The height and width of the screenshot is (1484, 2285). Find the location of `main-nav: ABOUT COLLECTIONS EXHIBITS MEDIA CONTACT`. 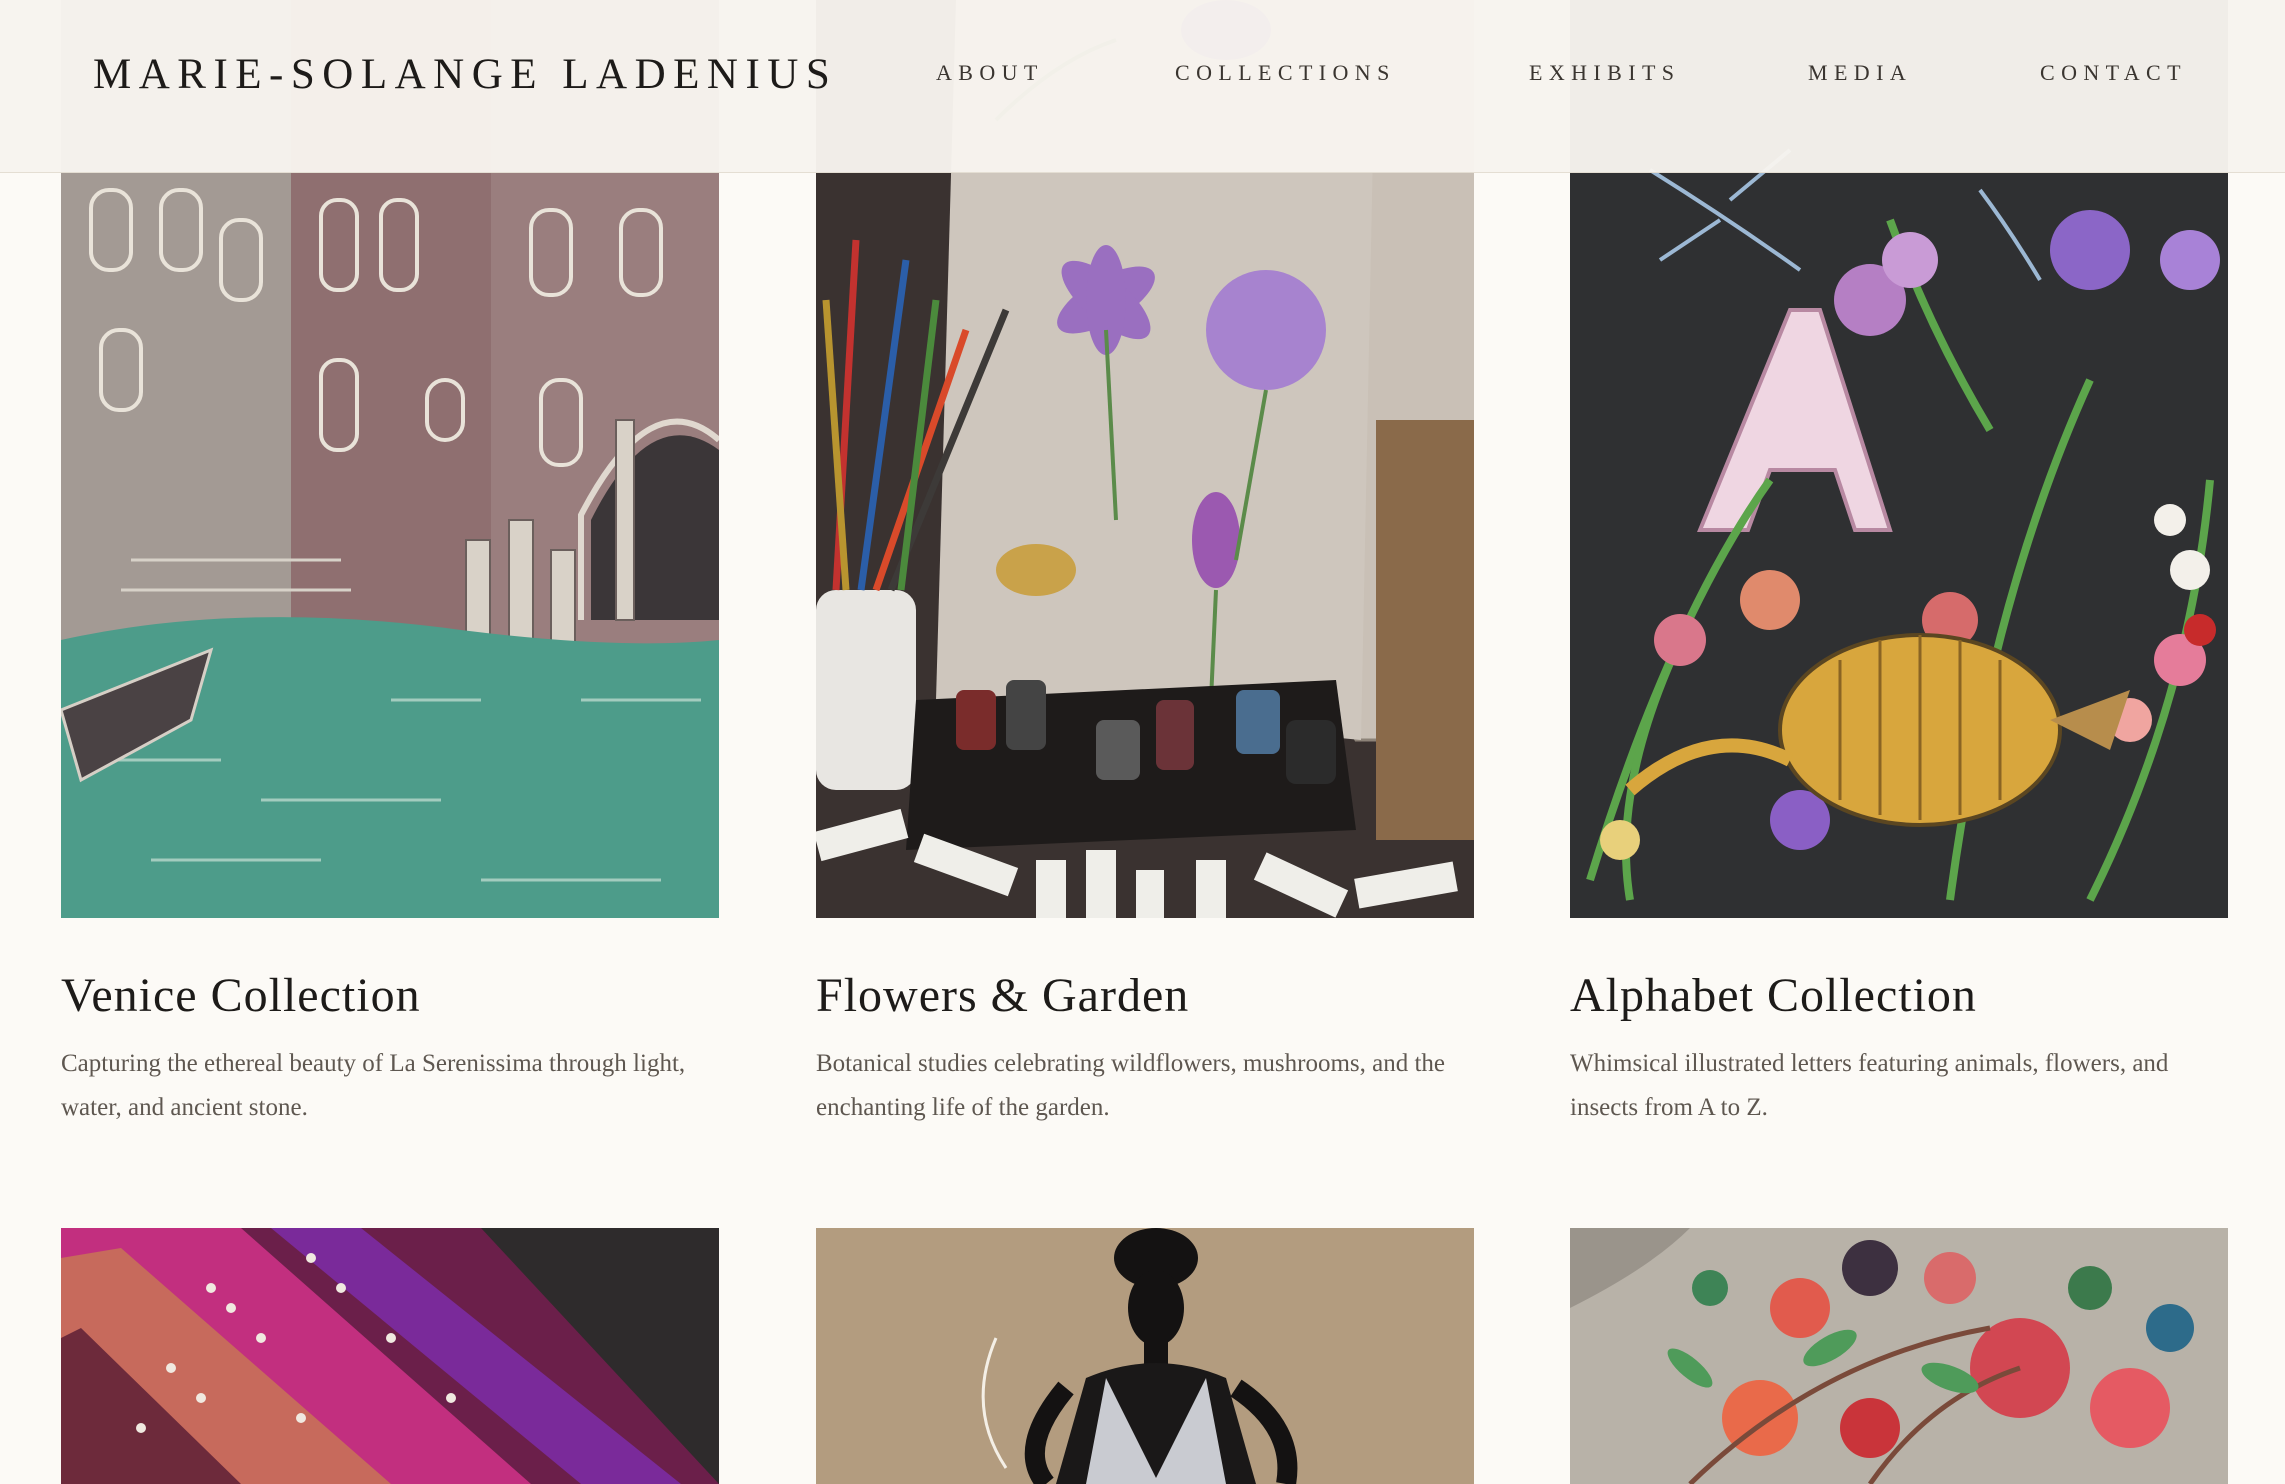

main-nav: ABOUT COLLECTIONS EXHIBITS MEDIA CONTACT is located at coordinates (1142, 75).